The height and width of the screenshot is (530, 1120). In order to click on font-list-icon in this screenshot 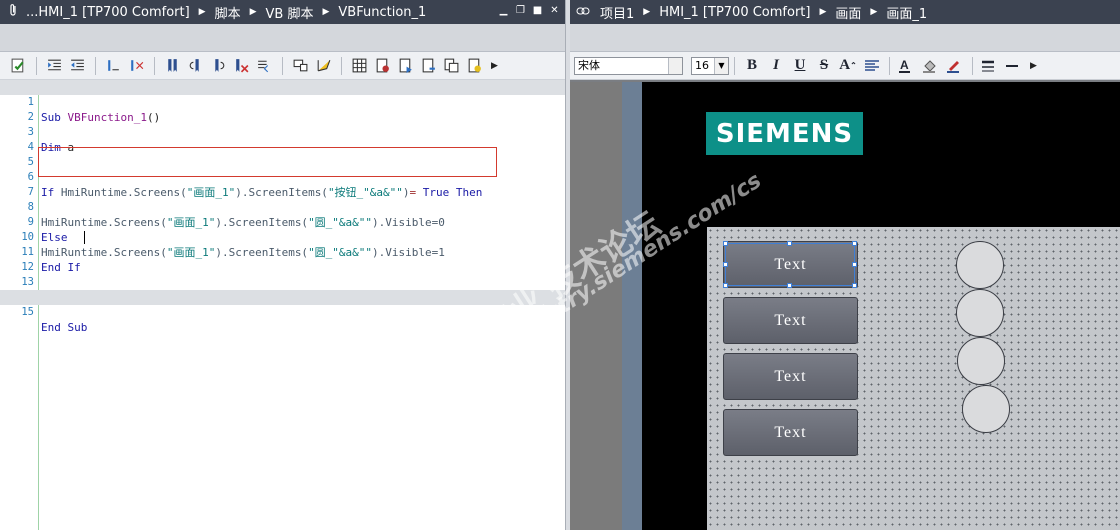, I will do `click(675, 65)`.